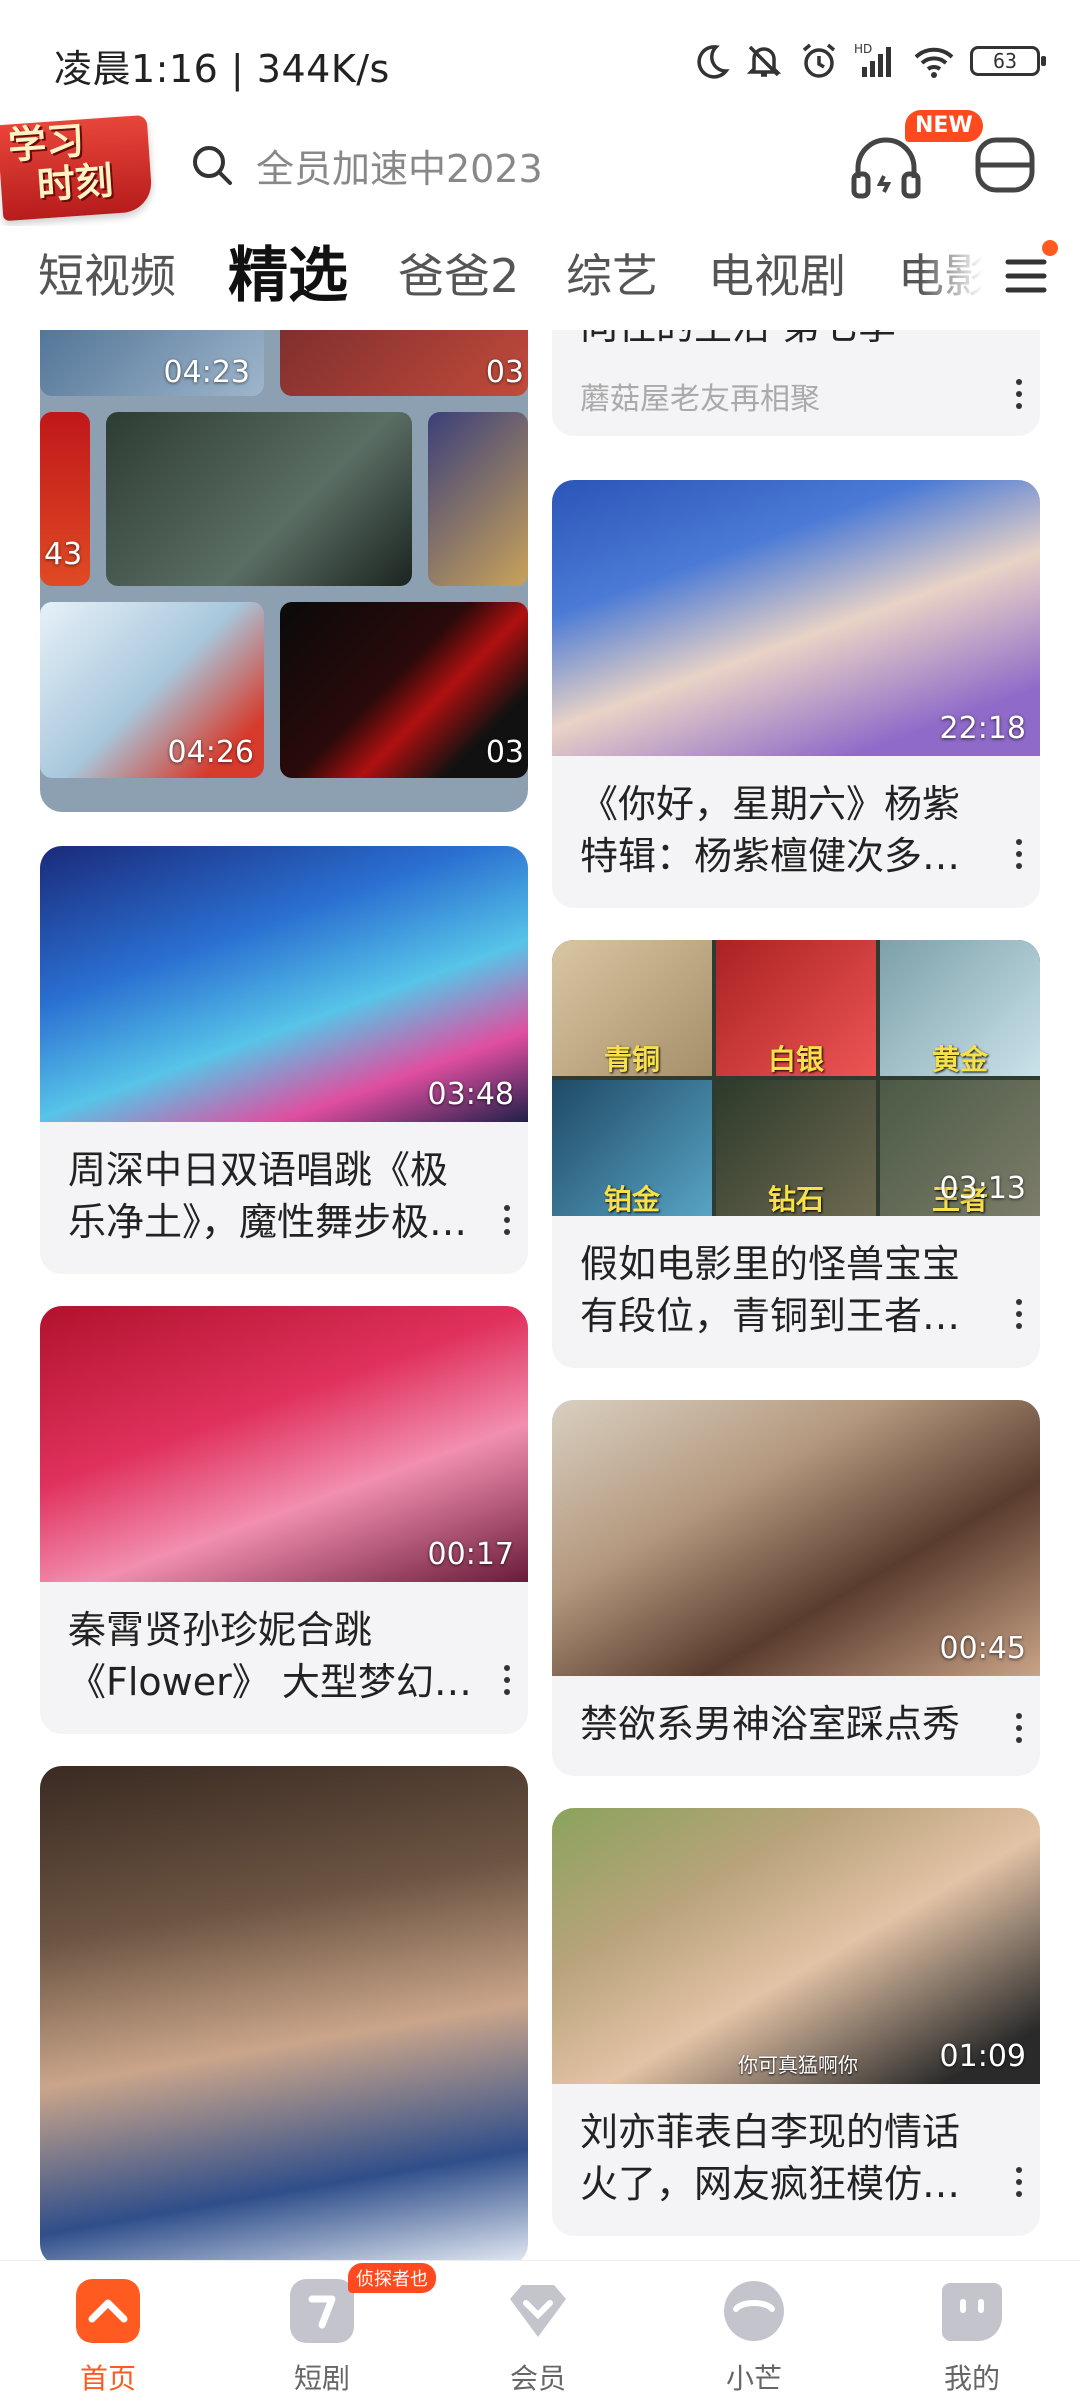  I want to click on video-thumbnail: 青铜 白银 黄金 铂金 钻石 王者 03:13, so click(796, 1078).